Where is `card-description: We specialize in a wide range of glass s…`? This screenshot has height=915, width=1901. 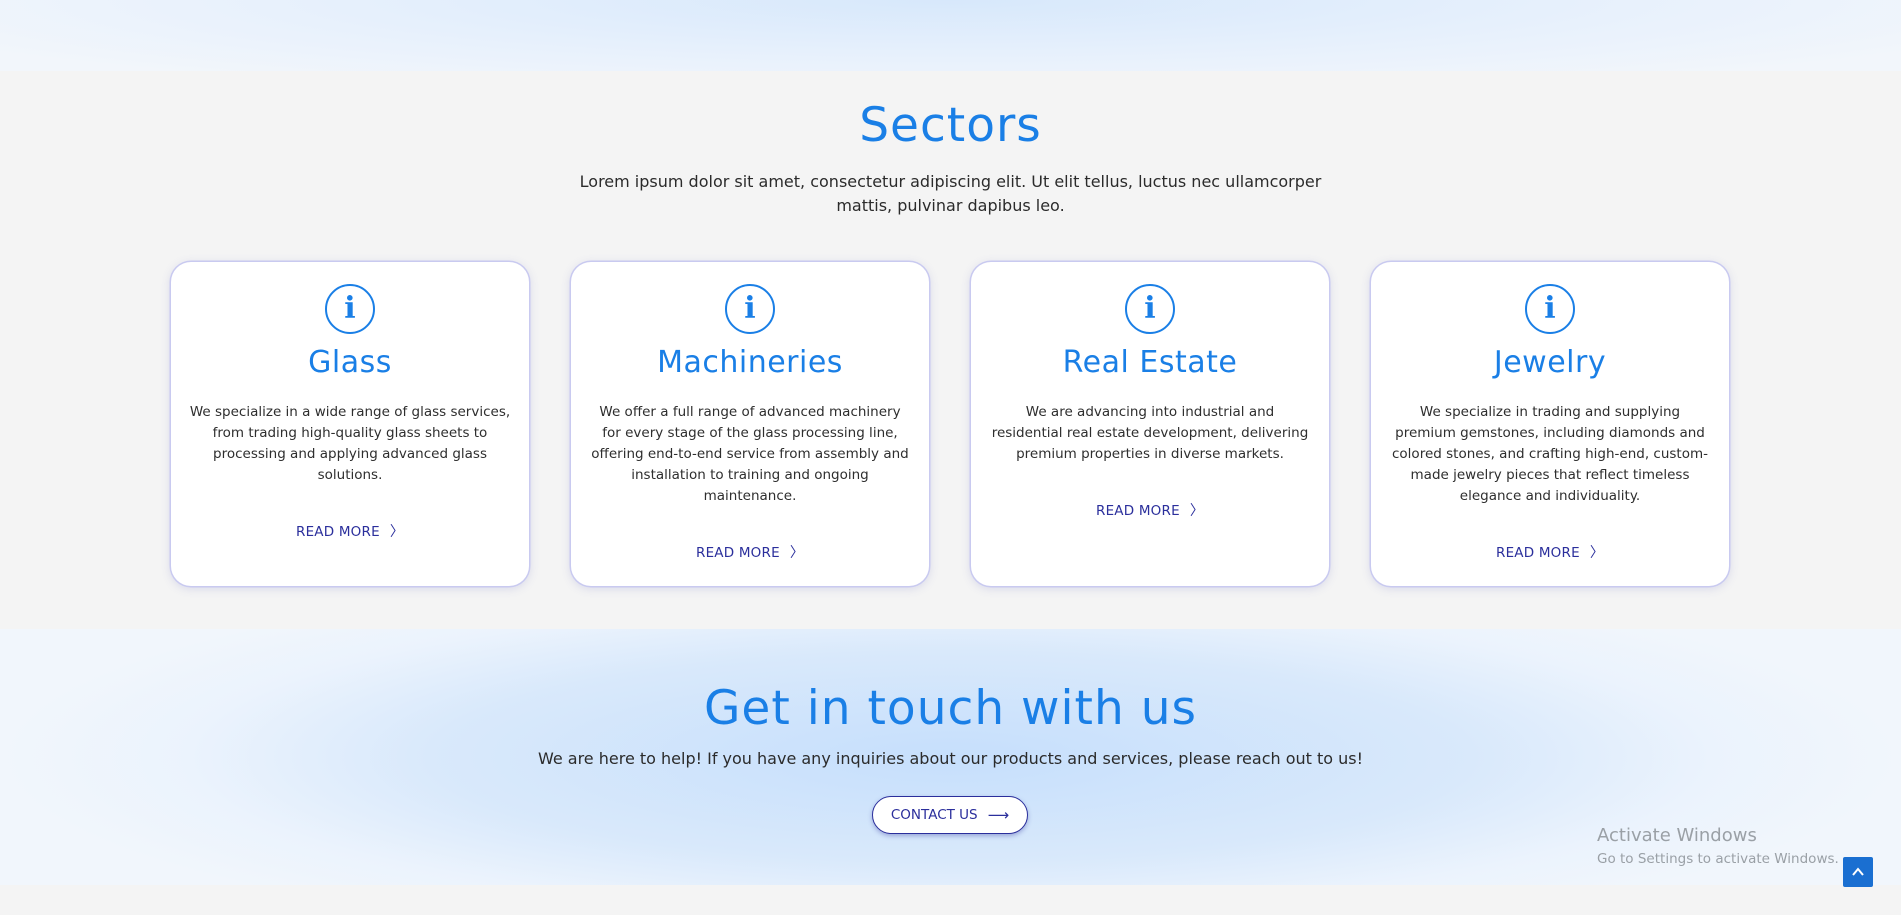 card-description: We specialize in a wide range of glass s… is located at coordinates (350, 443).